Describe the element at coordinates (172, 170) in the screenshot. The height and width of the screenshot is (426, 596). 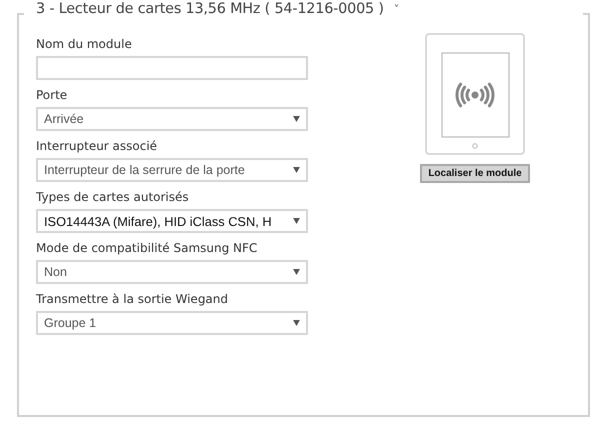
I see `dropdown: Interrupteur de la serrure de la porte` at that location.